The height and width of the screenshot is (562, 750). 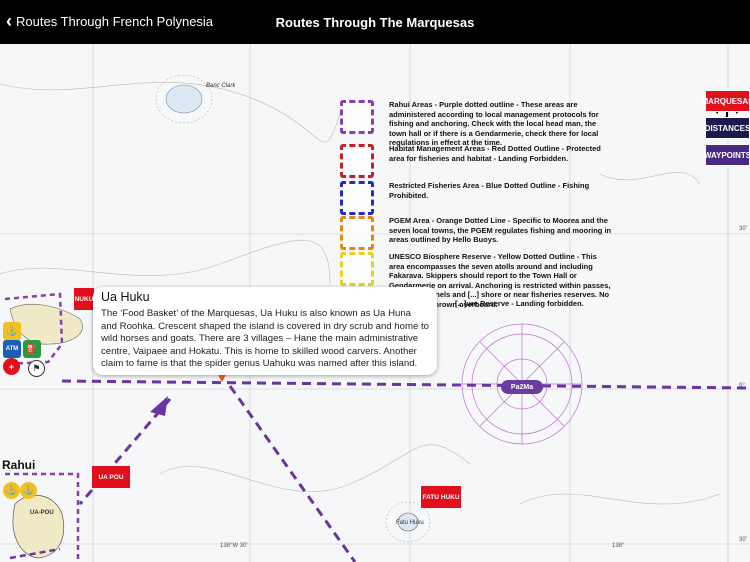 What do you see at coordinates (84, 299) in the screenshot?
I see `nuku-tag: NUKU` at bounding box center [84, 299].